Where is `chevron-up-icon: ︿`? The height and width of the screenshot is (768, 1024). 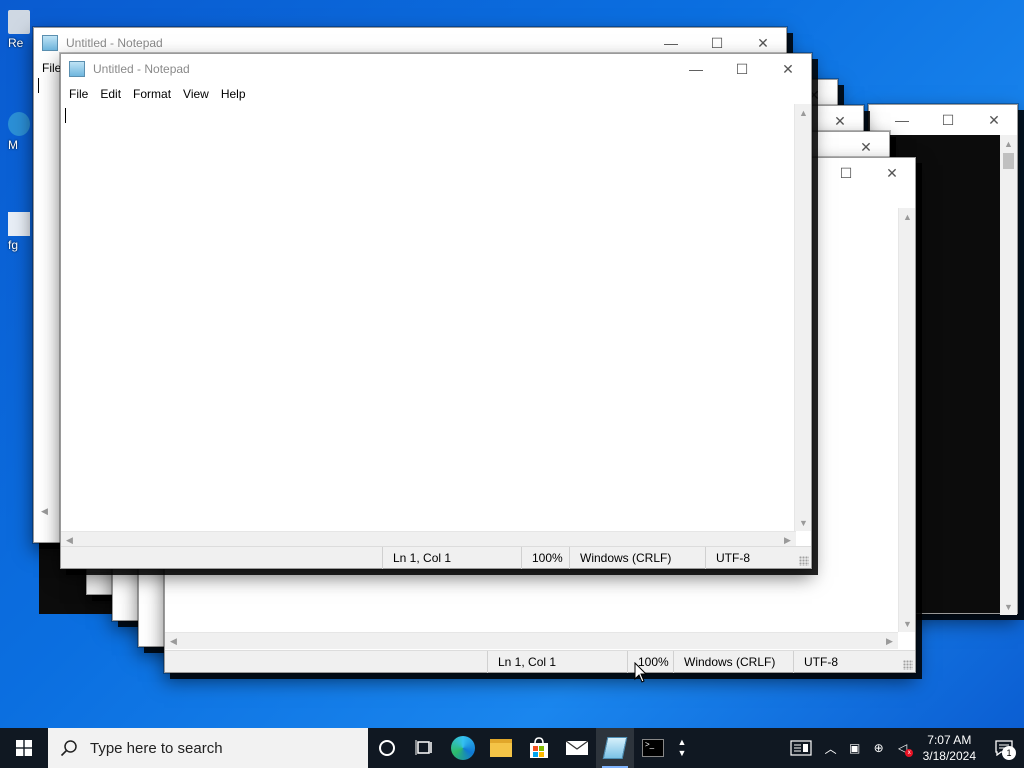 chevron-up-icon: ︿ is located at coordinates (830, 748).